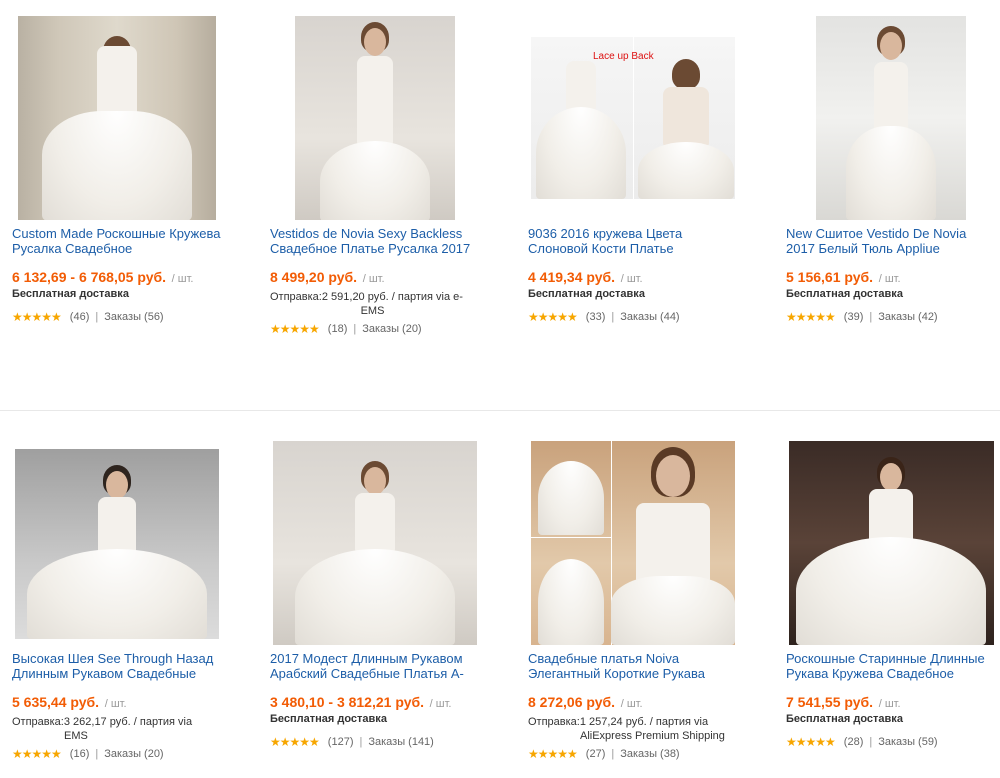 The width and height of the screenshot is (1000, 778). Describe the element at coordinates (314, 277) in the screenshot. I see `product-price: 8 499,20 руб.` at that location.